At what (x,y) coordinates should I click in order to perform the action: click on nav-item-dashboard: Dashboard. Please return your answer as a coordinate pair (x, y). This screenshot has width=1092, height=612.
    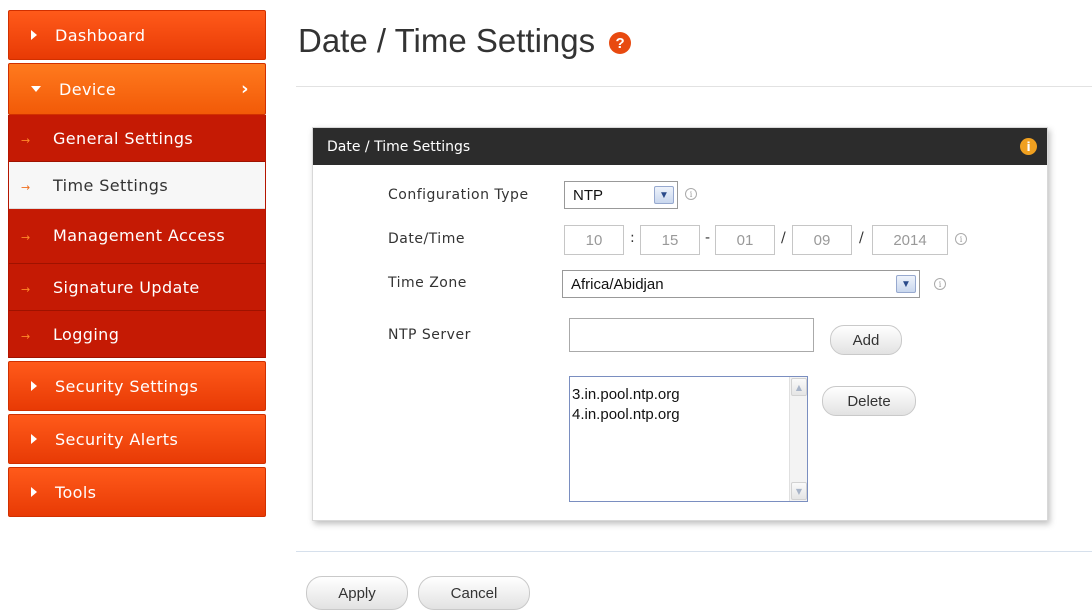
    Looking at the image, I should click on (137, 35).